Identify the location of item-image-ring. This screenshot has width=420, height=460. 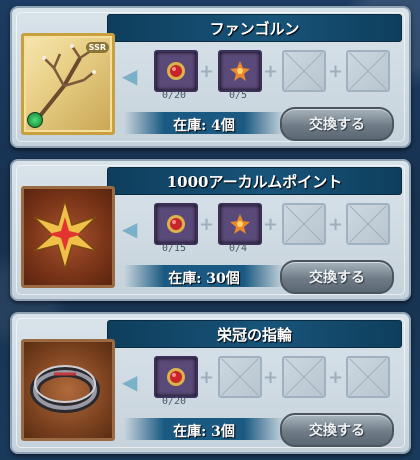
(68, 390).